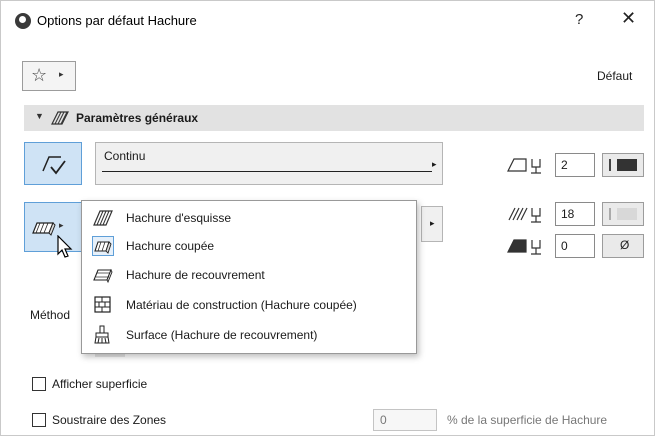 Image resolution: width=655 pixels, height=436 pixels. Describe the element at coordinates (269, 163) in the screenshot. I see `line-type-selector: Continu ▸` at that location.